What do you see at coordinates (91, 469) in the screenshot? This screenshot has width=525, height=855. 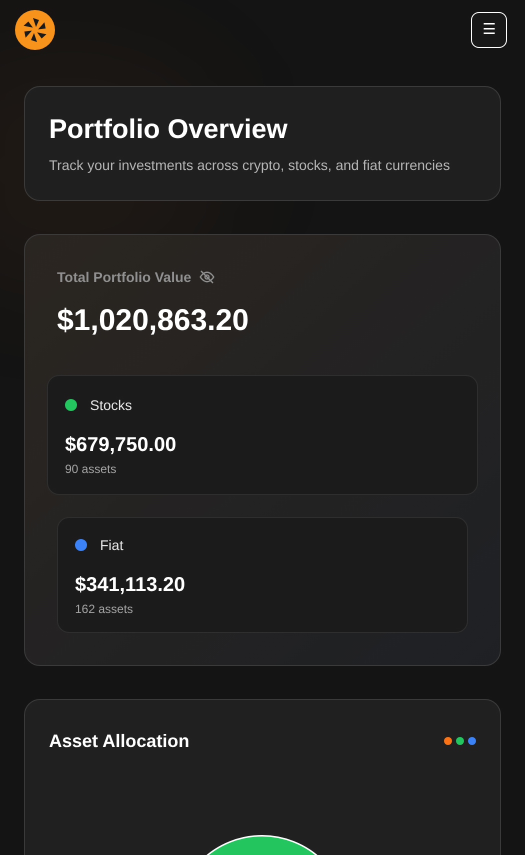 I see `asset-count: 90 assets` at bounding box center [91, 469].